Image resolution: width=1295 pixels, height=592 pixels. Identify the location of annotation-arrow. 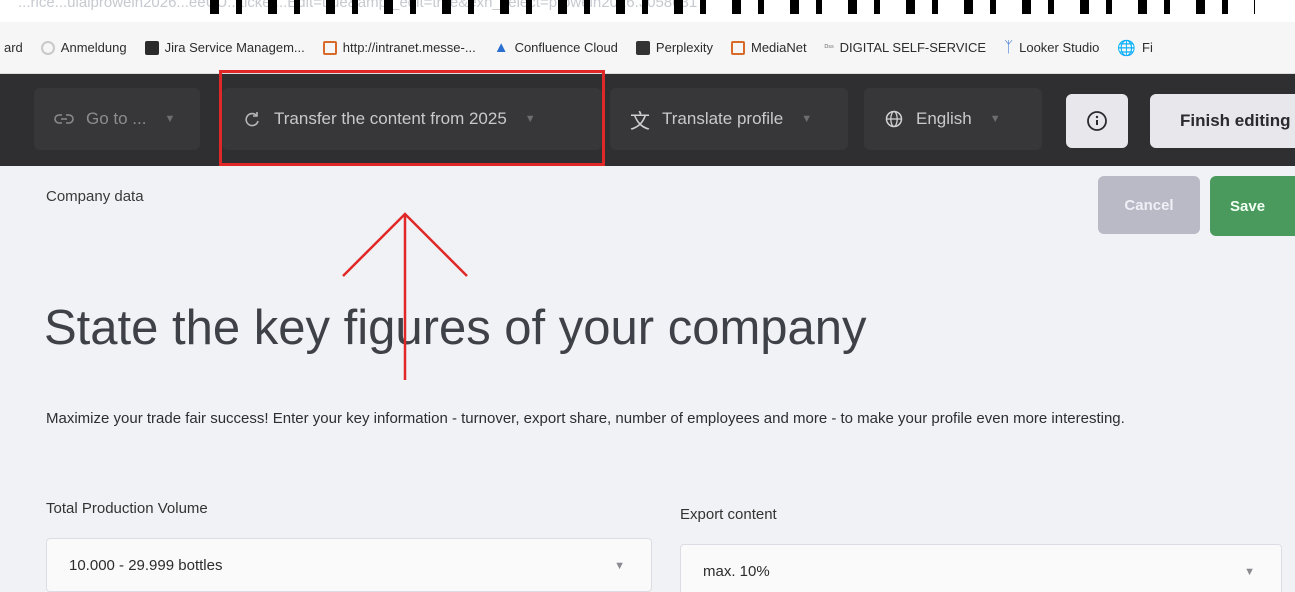
(405, 296).